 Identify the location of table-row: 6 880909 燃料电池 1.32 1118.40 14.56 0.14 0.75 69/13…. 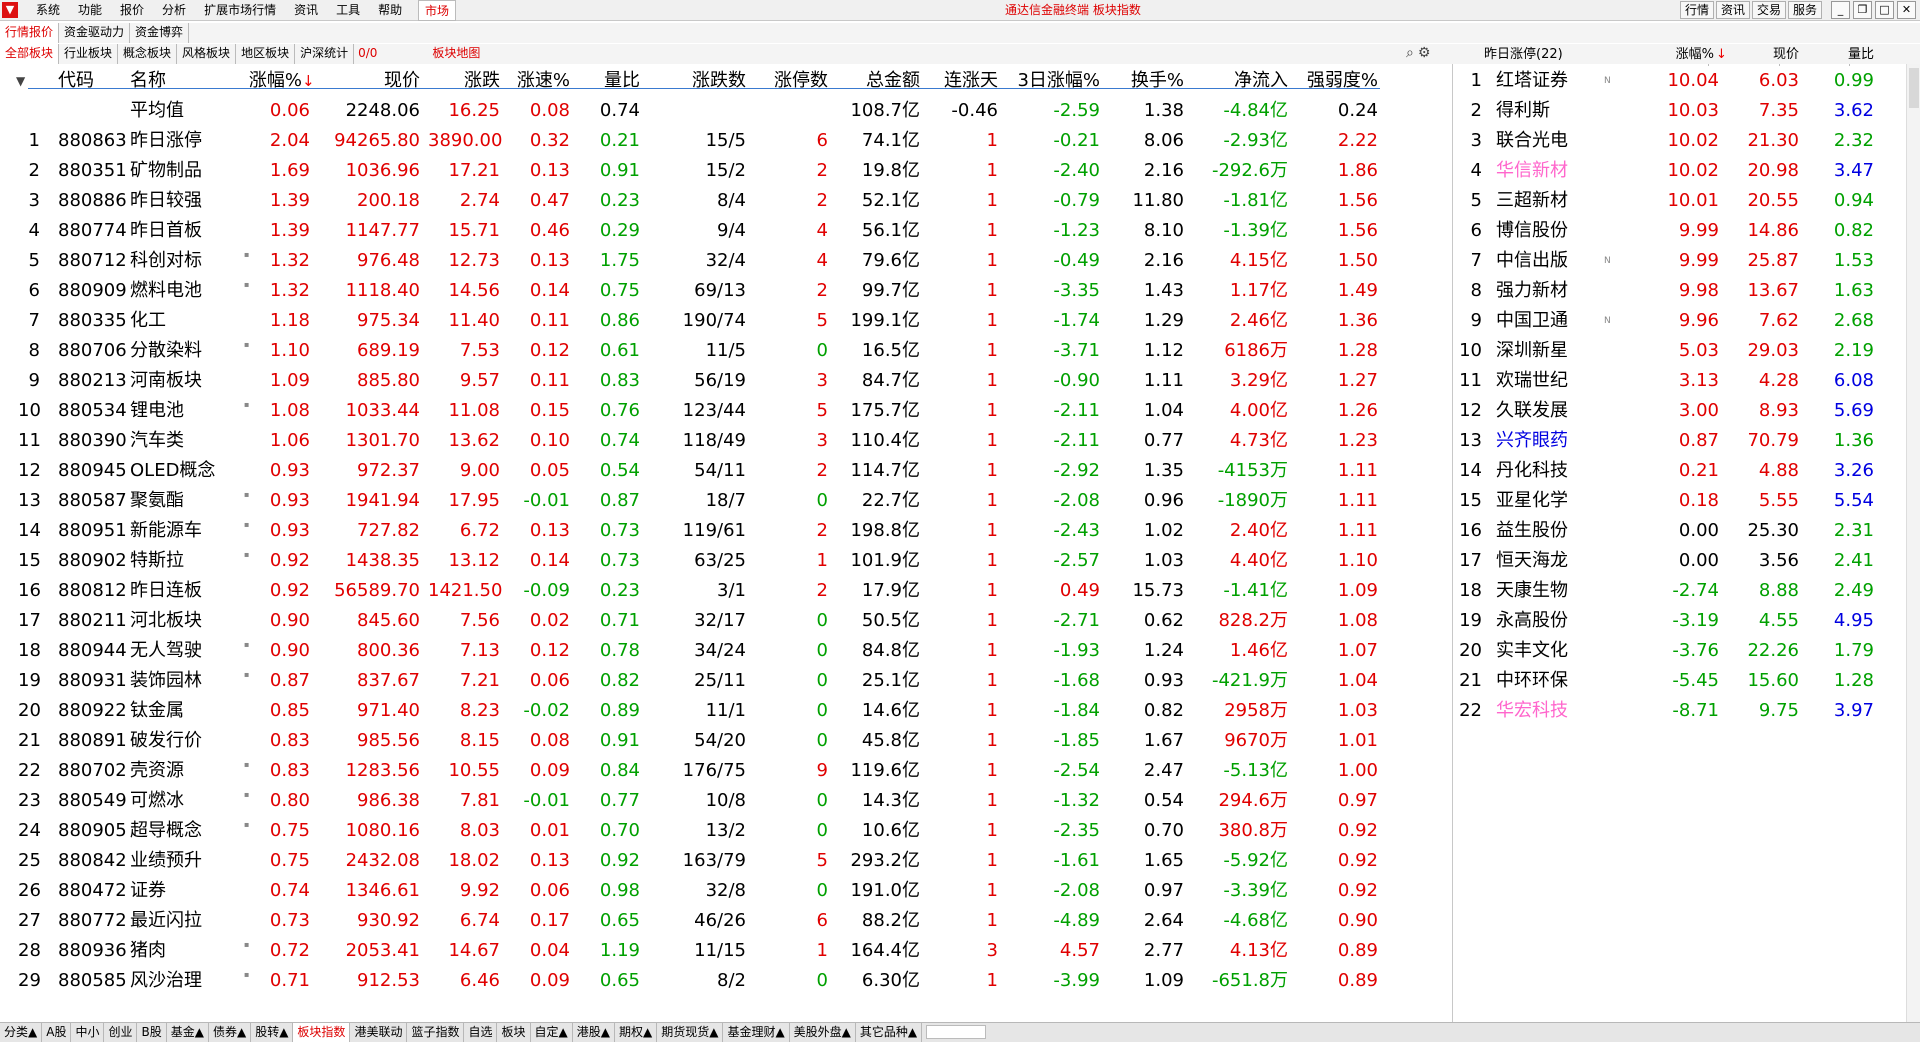
(725, 291).